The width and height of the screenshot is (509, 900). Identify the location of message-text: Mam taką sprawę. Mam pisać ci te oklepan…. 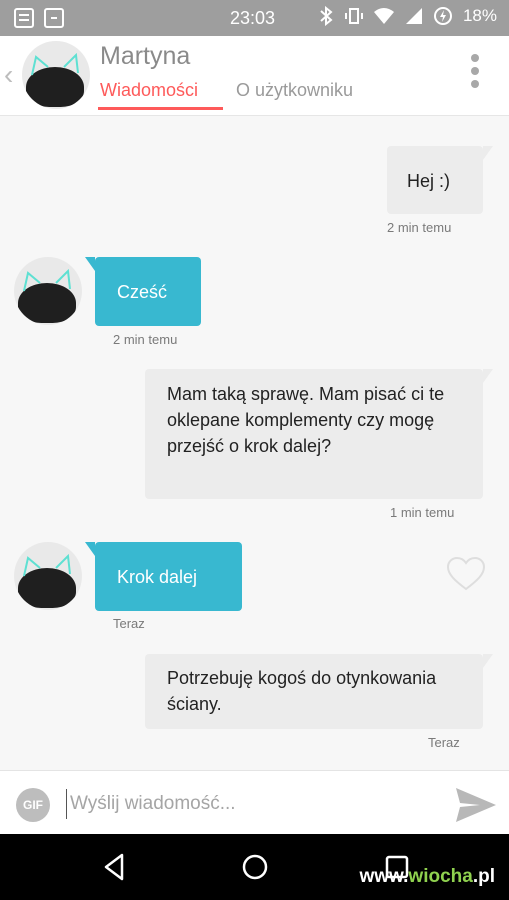
(306, 420).